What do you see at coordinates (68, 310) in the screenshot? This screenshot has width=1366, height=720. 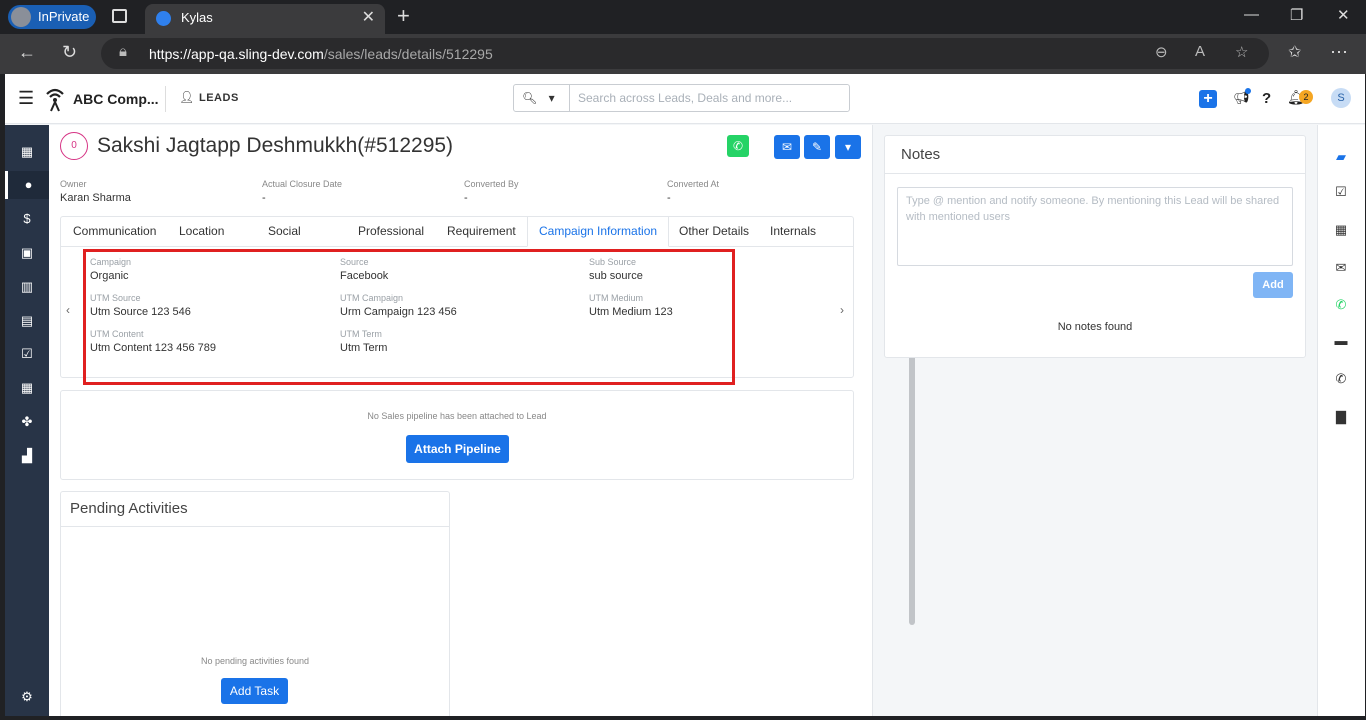 I see `chevron-left-icon: ‹` at bounding box center [68, 310].